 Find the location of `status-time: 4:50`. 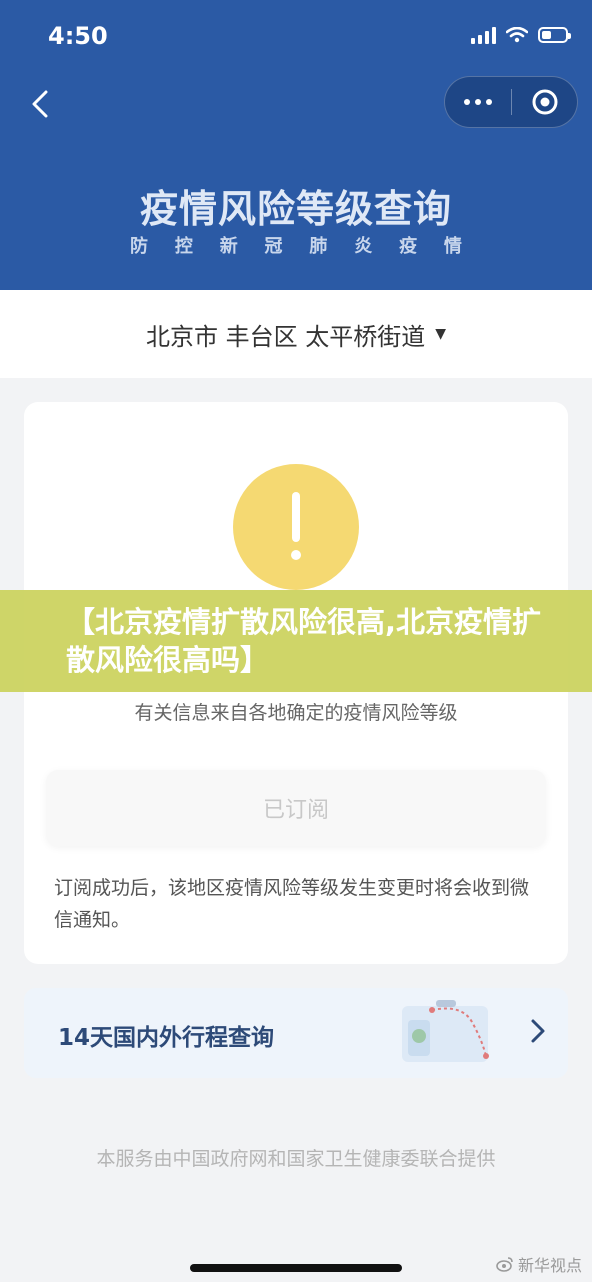

status-time: 4:50 is located at coordinates (78, 36).